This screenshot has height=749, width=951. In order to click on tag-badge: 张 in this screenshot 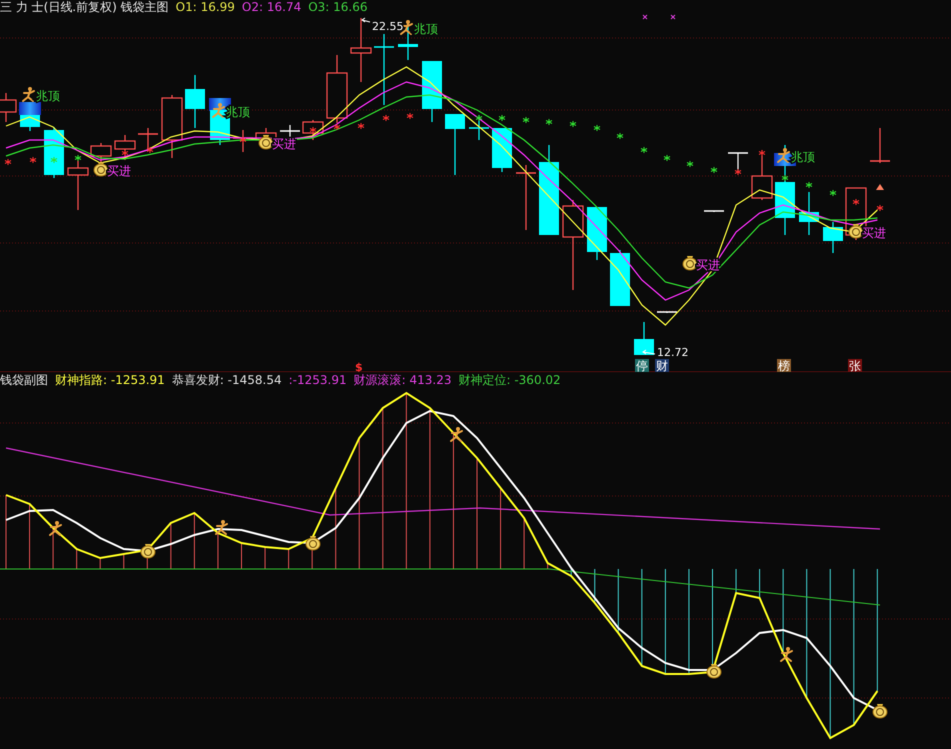, I will do `click(855, 365)`.